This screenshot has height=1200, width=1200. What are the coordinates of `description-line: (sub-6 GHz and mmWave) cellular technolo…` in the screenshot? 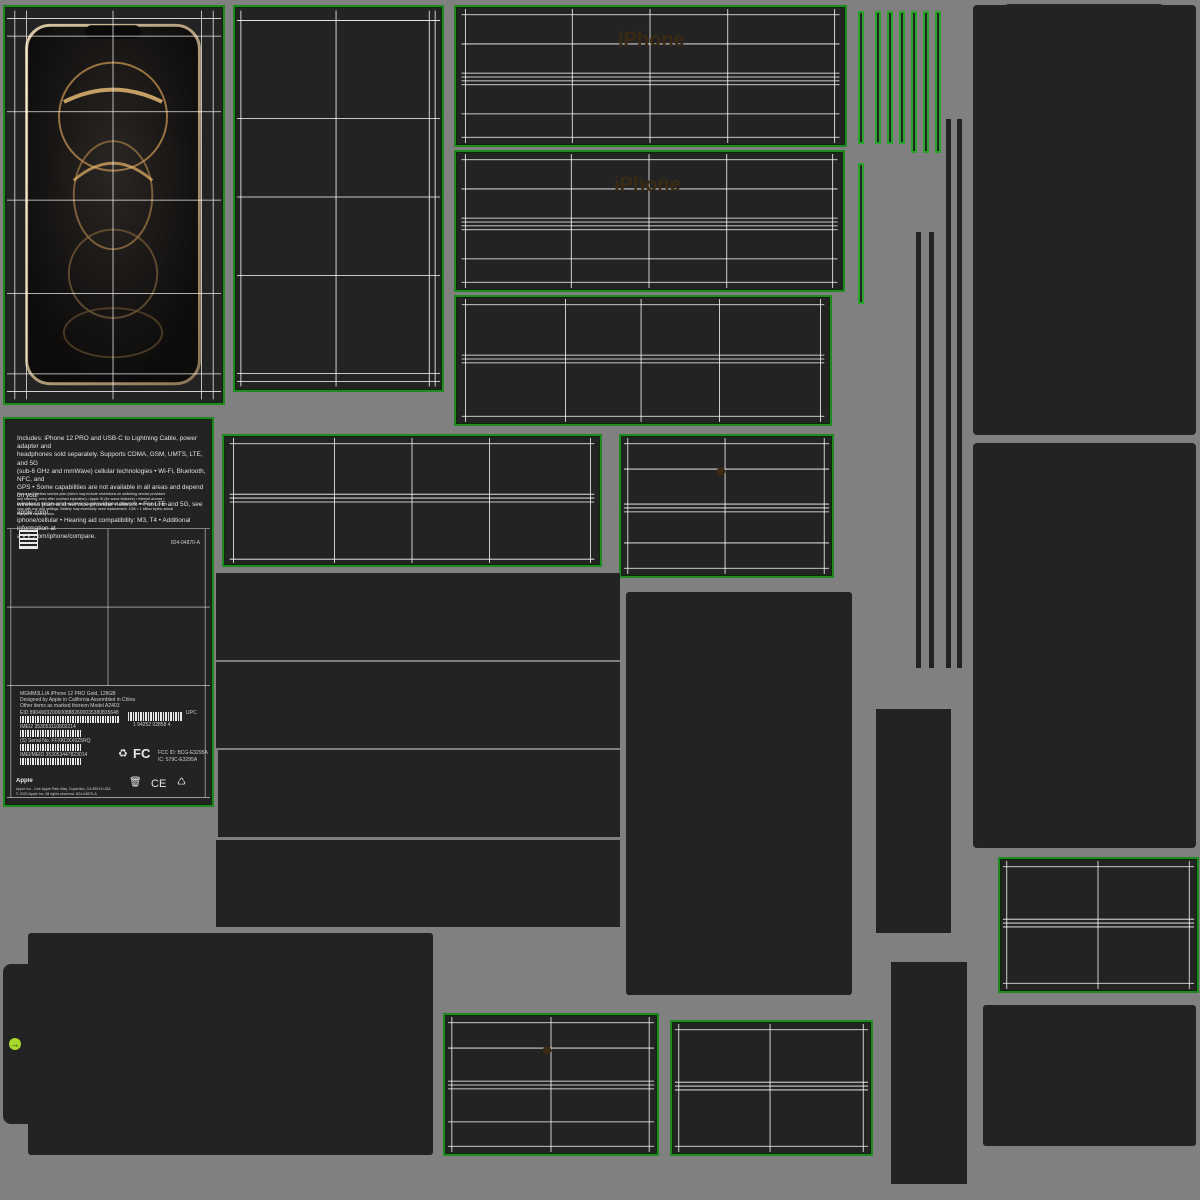 It's located at (111, 475).